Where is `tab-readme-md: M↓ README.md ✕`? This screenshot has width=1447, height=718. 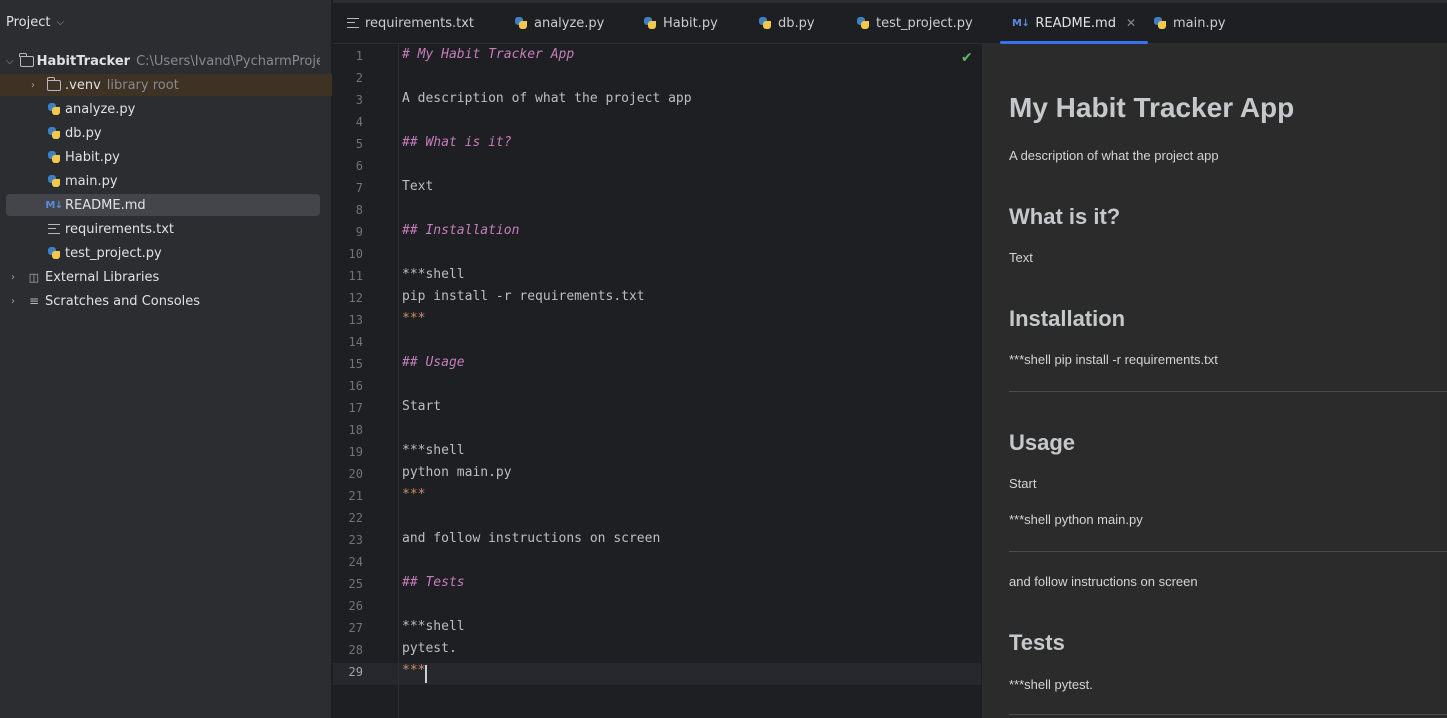 tab-readme-md: M↓ README.md ✕ is located at coordinates (1074, 23).